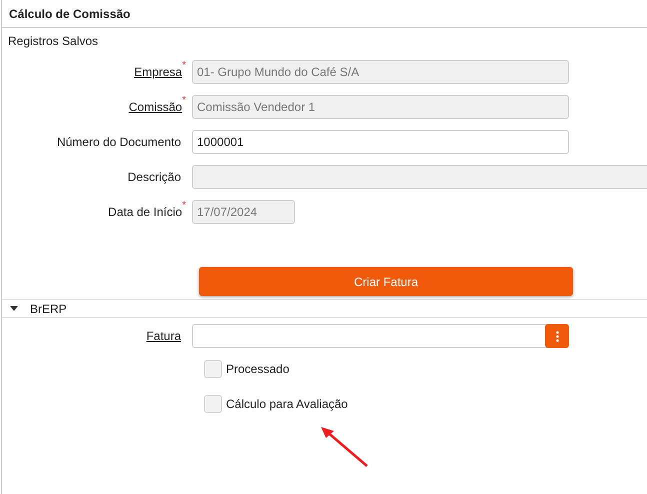 Image resolution: width=647 pixels, height=494 pixels. I want to click on section-label: Registros Salvos, so click(53, 41).